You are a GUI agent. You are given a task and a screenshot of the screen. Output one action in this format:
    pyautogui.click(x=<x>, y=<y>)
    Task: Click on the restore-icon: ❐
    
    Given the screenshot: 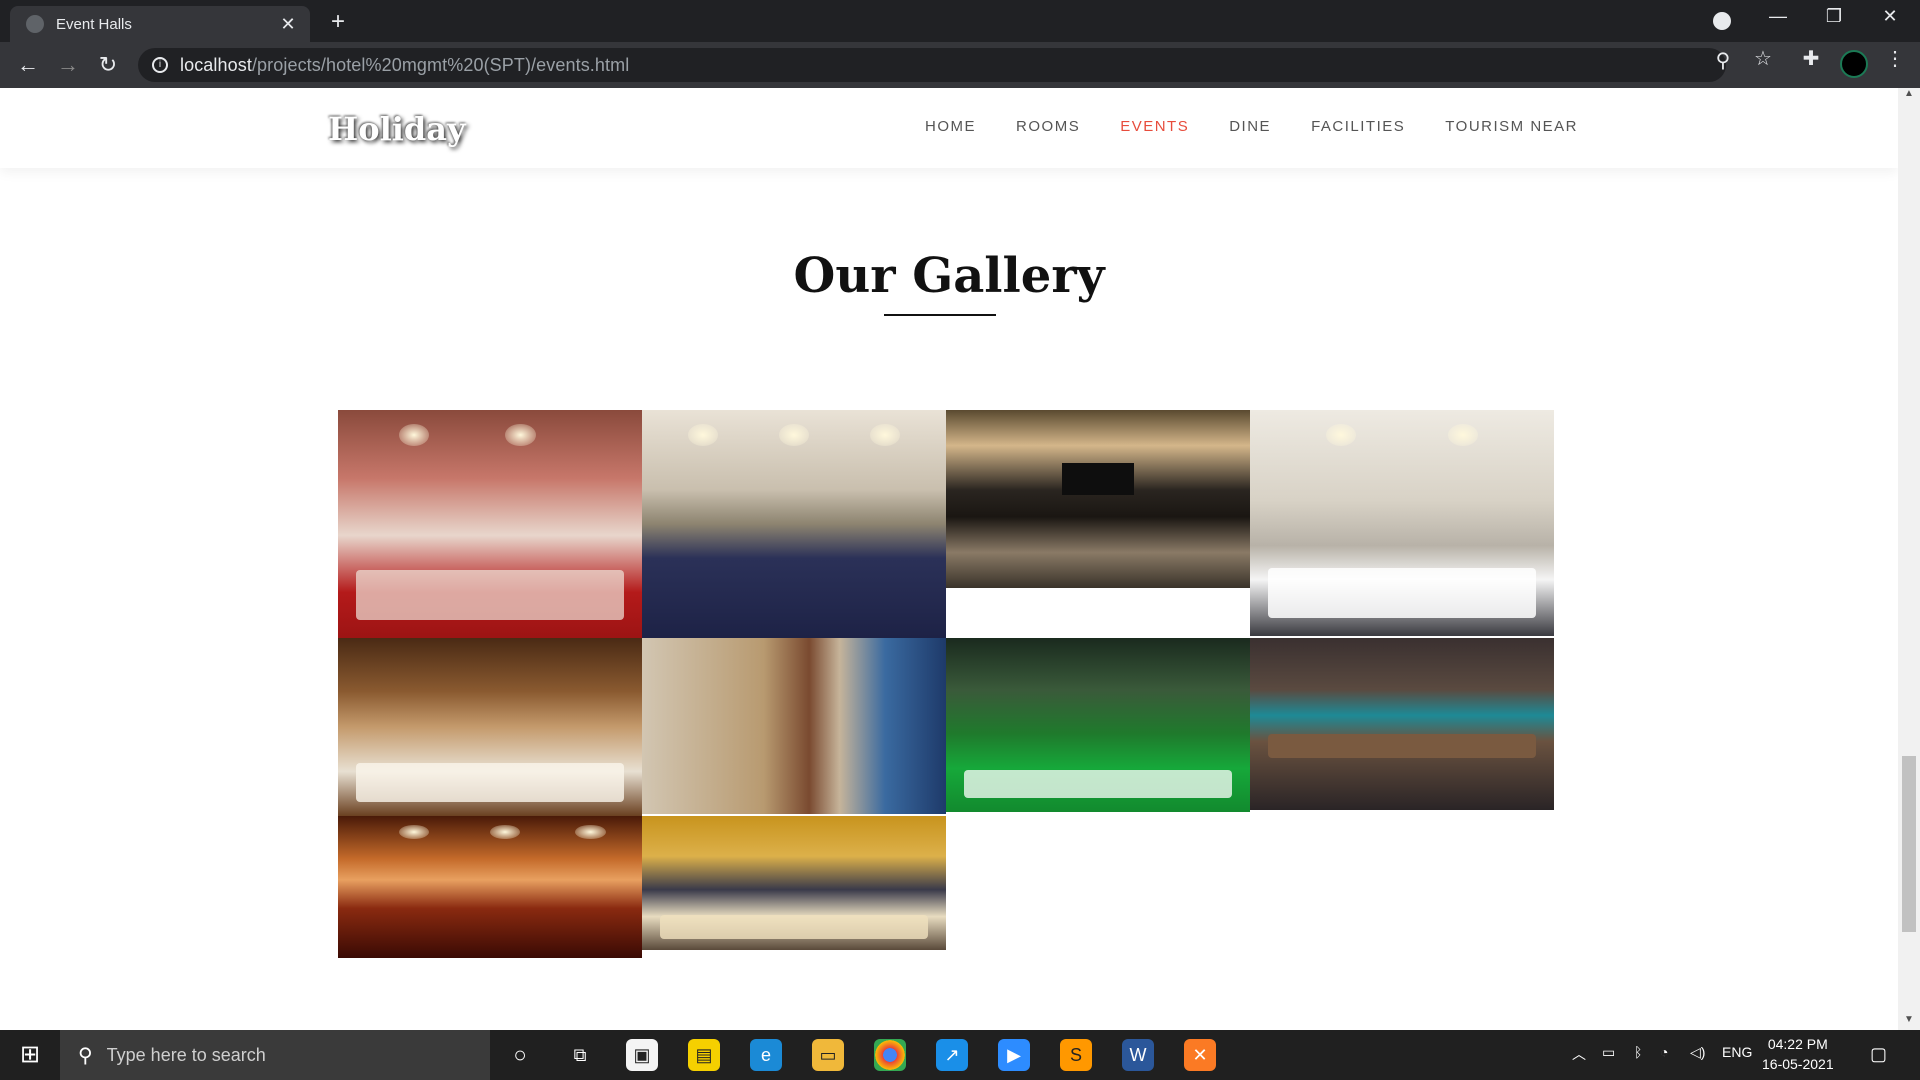 What is the action you would take?
    pyautogui.click(x=1834, y=16)
    